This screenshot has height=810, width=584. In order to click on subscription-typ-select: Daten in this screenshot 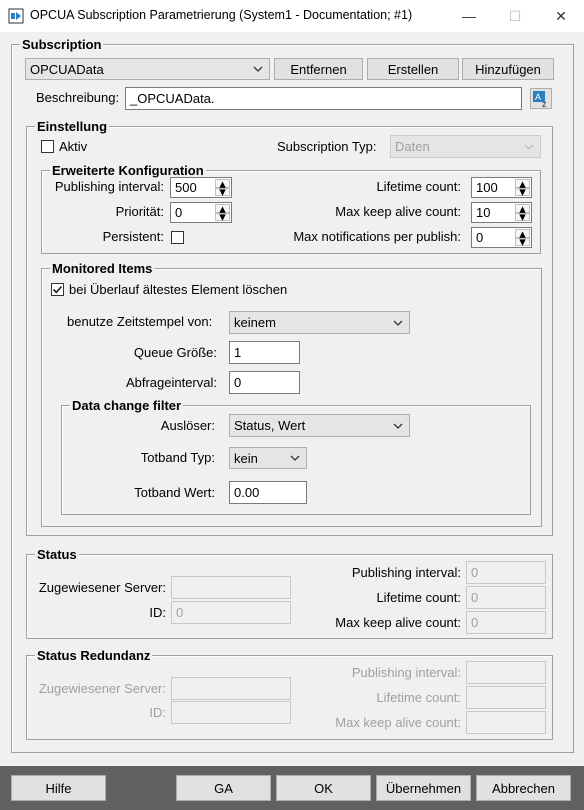, I will do `click(465, 146)`.